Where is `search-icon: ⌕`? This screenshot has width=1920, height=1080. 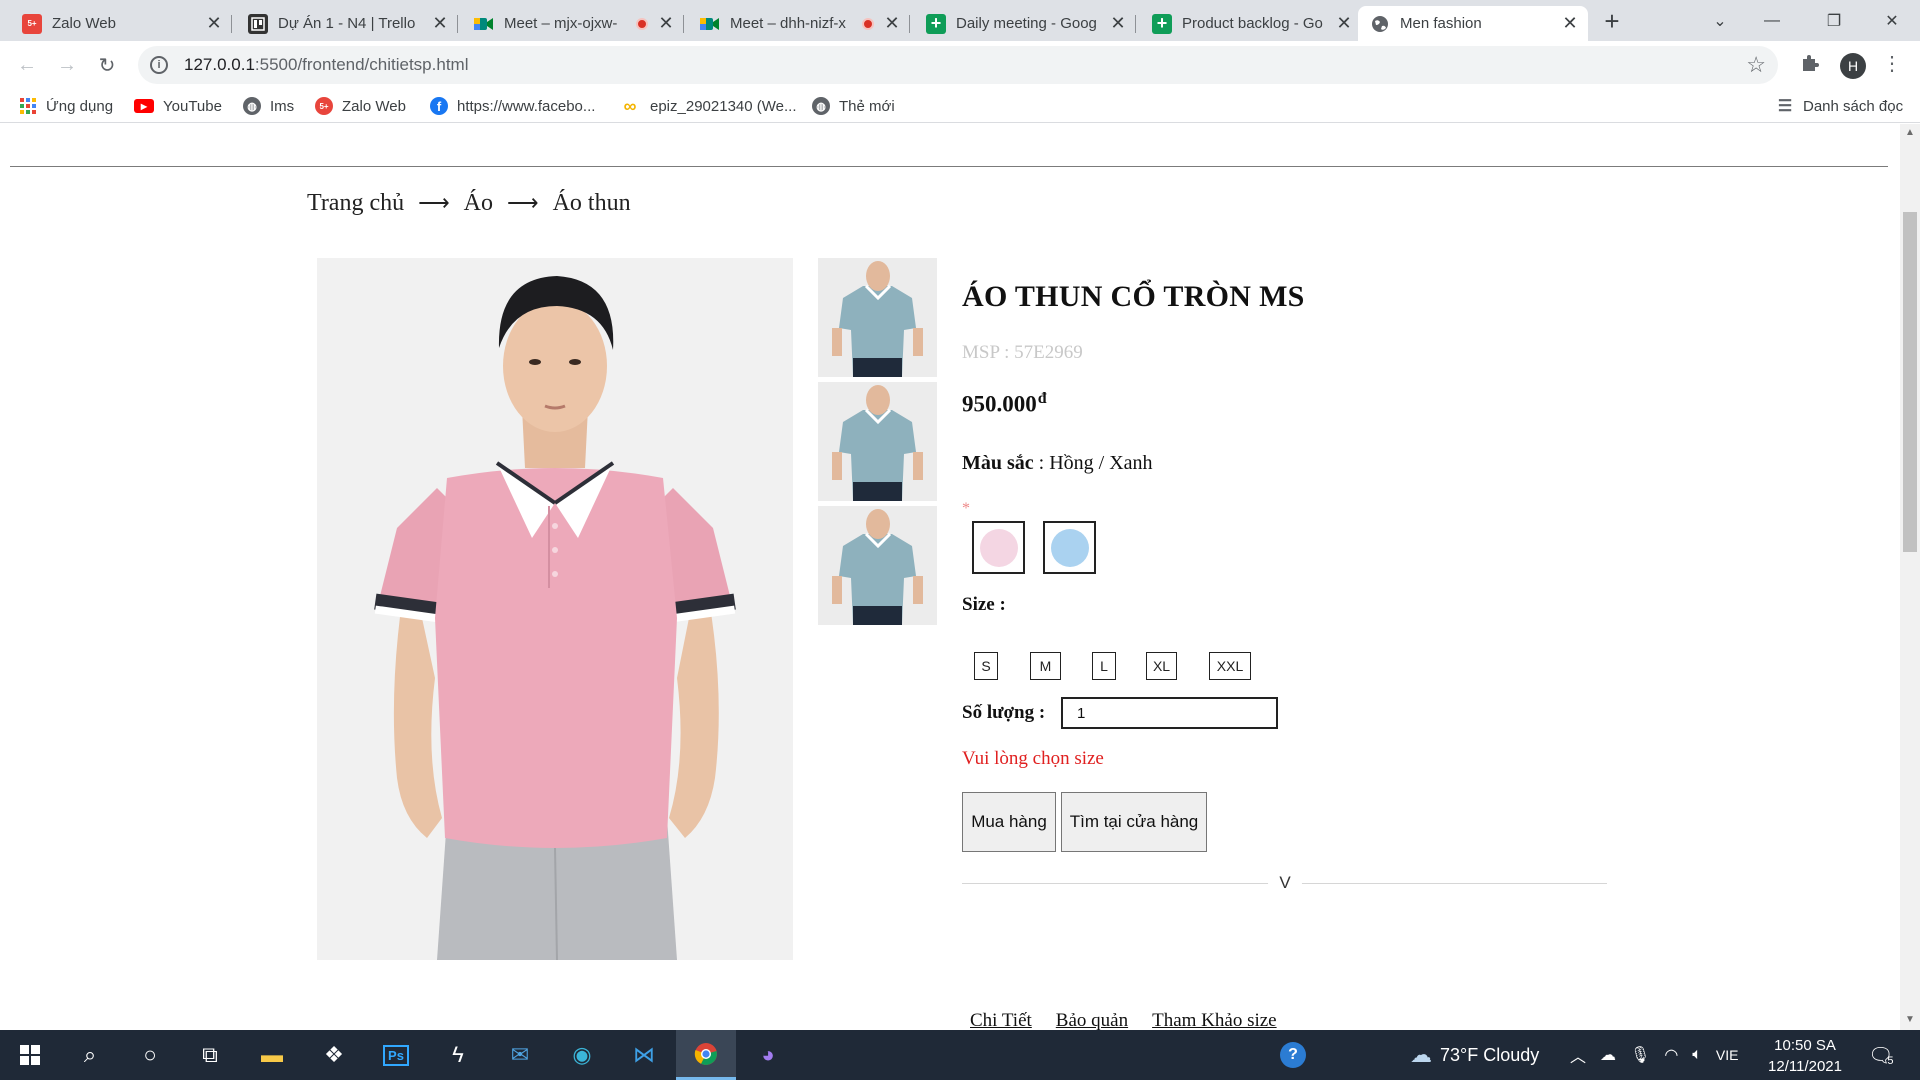 search-icon: ⌕ is located at coordinates (90, 1055).